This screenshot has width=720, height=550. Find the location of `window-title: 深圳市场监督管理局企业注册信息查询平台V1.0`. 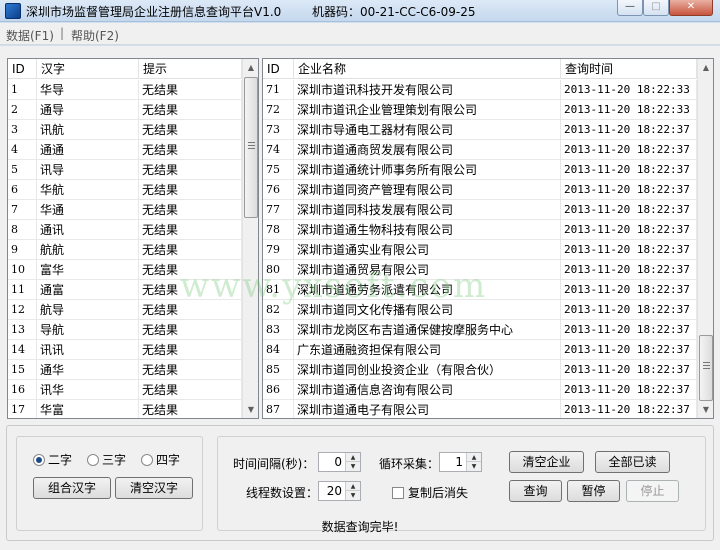

window-title: 深圳市场监督管理局企业注册信息查询平台V1.0 is located at coordinates (154, 12).